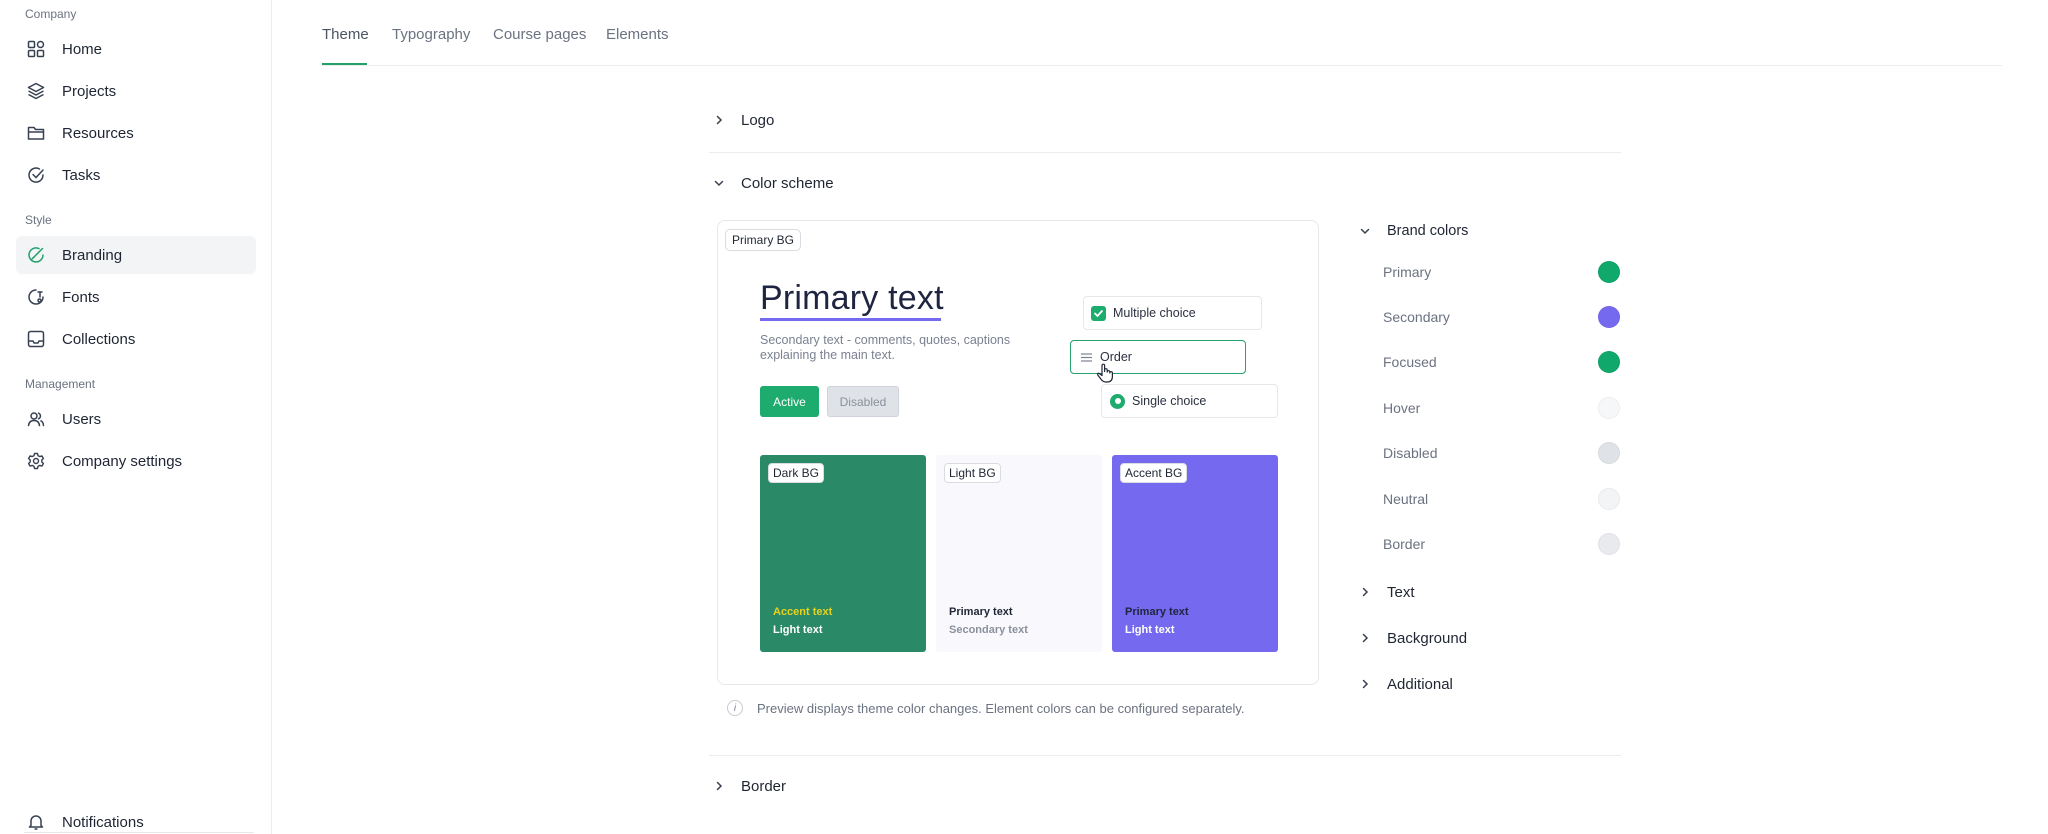 Image resolution: width=2048 pixels, height=834 pixels. Describe the element at coordinates (36, 255) in the screenshot. I see `palette-icon` at that location.